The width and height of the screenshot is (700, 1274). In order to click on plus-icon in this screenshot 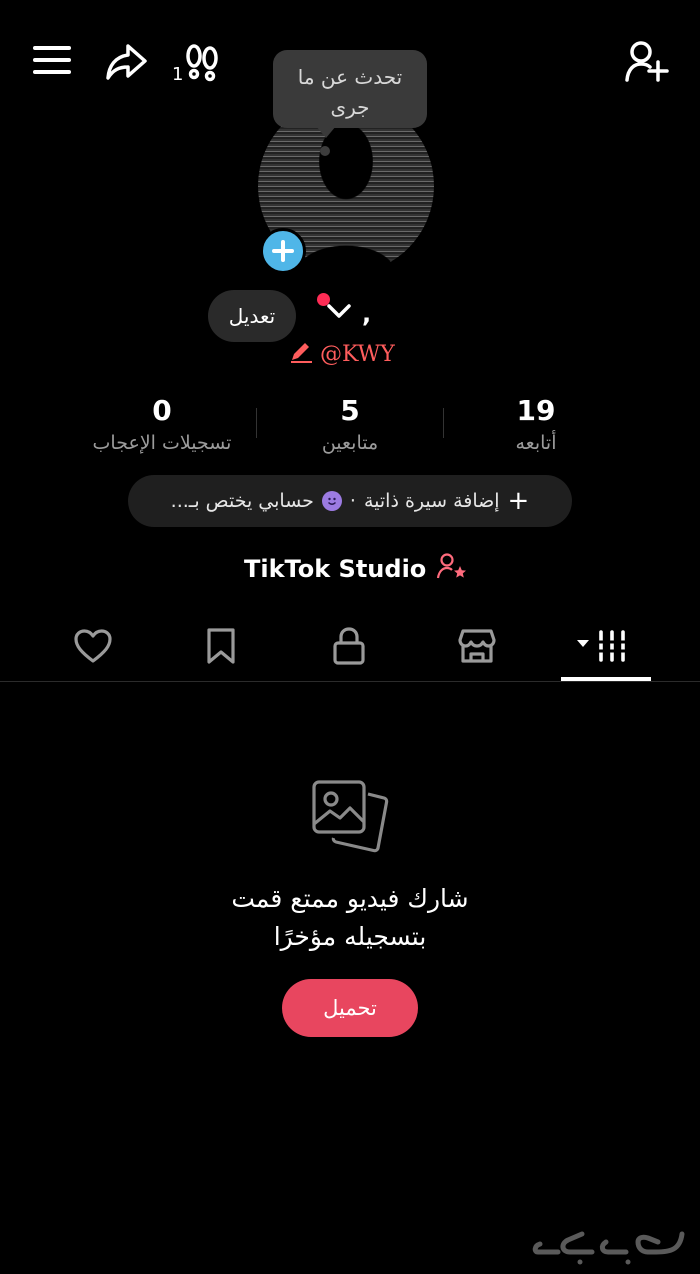, I will do `click(283, 251)`.